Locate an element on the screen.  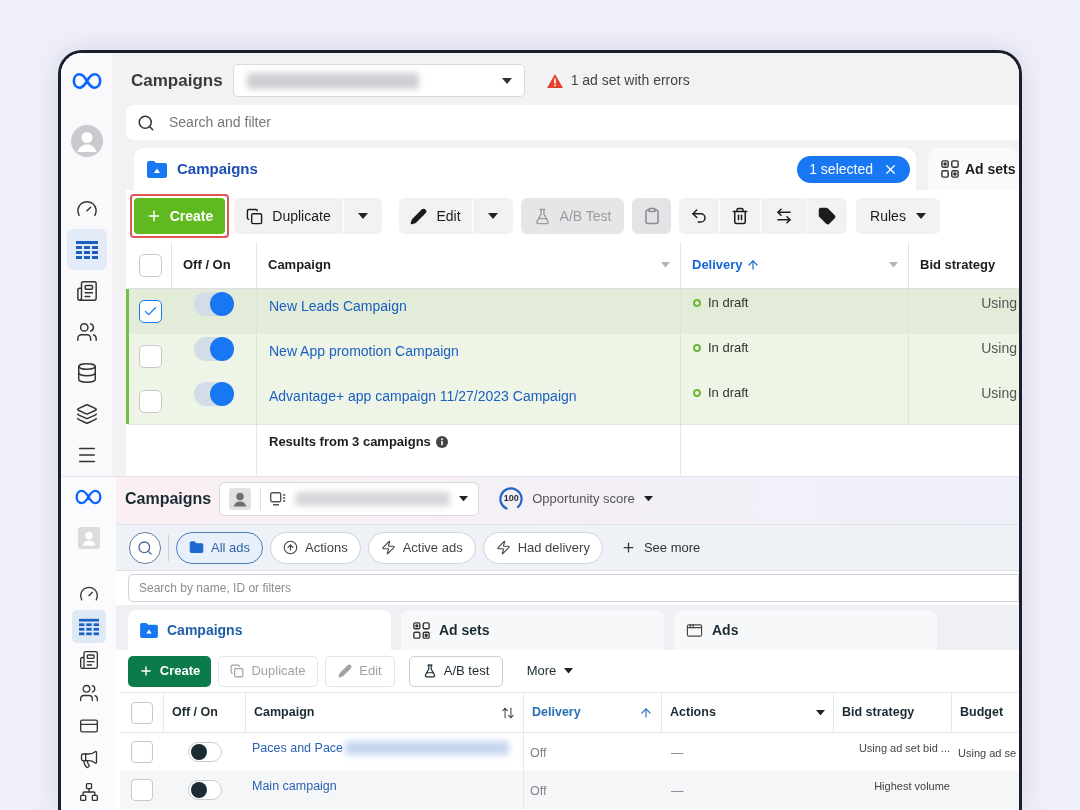
warning-icon is located at coordinates (554, 80).